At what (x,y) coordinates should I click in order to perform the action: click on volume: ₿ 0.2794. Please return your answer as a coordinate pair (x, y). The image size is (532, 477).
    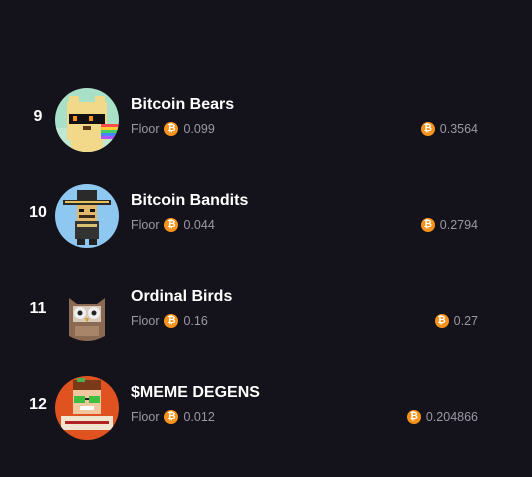
    Looking at the image, I should click on (449, 225).